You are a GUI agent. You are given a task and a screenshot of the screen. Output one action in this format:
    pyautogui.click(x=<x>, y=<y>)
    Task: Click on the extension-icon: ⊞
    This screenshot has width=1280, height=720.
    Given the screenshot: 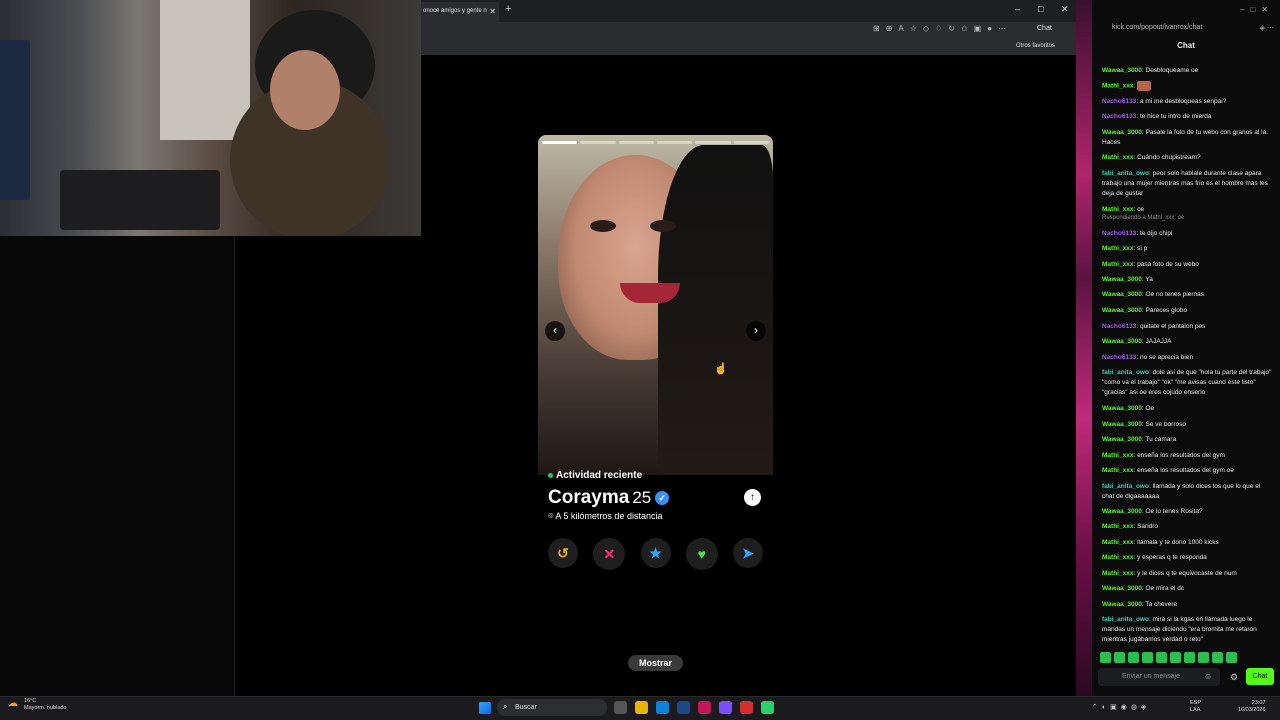 What is the action you would take?
    pyautogui.click(x=876, y=28)
    